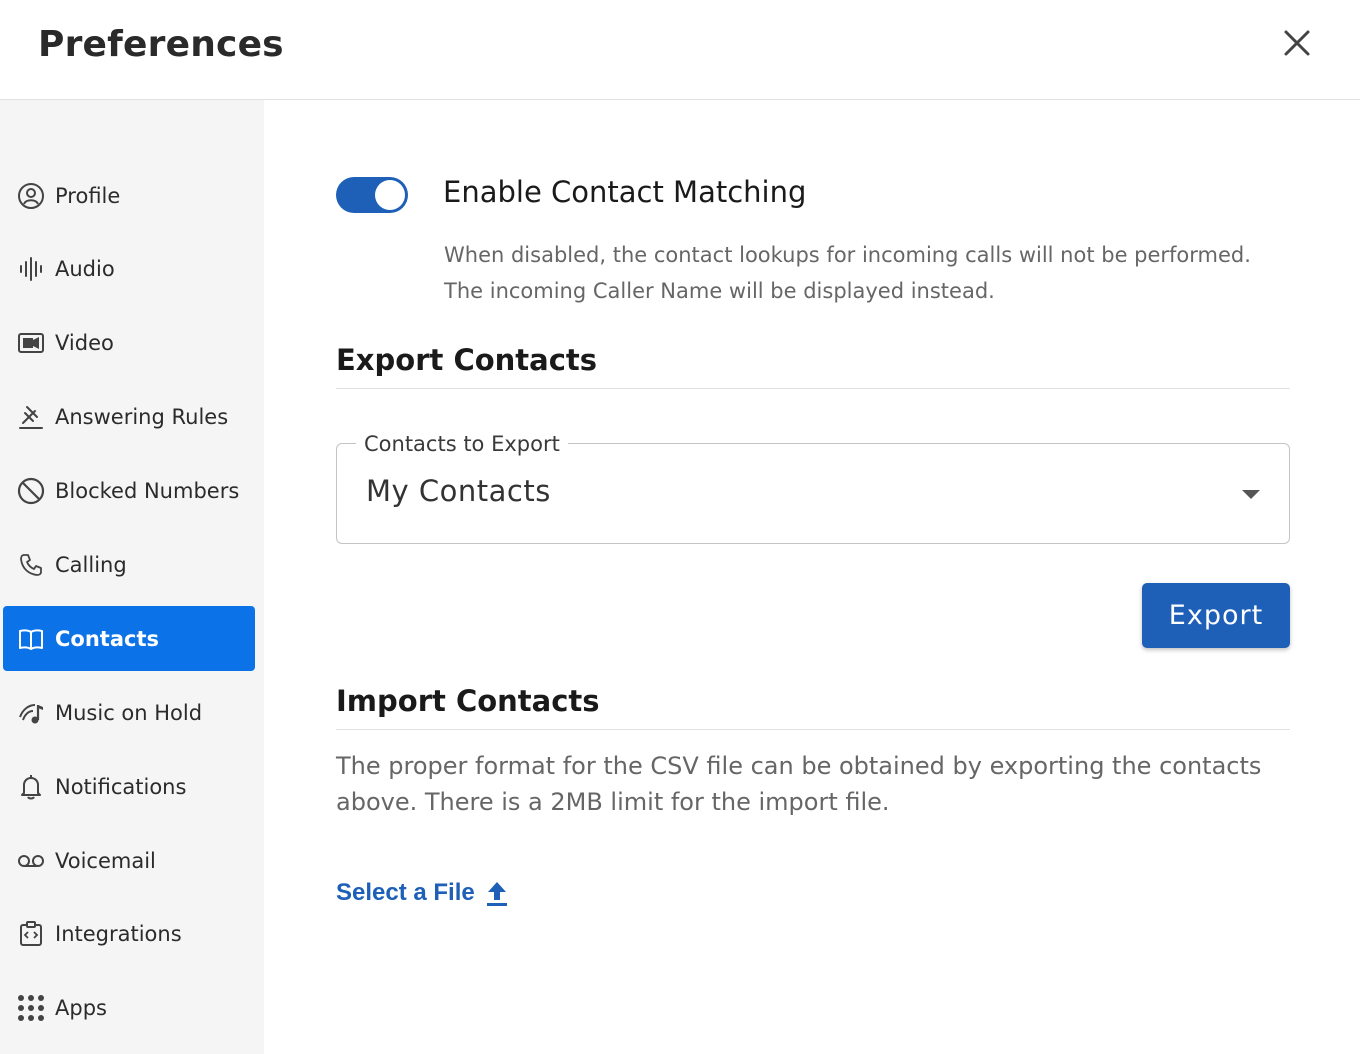  What do you see at coordinates (467, 360) in the screenshot?
I see `export-section-title: Export Contacts` at bounding box center [467, 360].